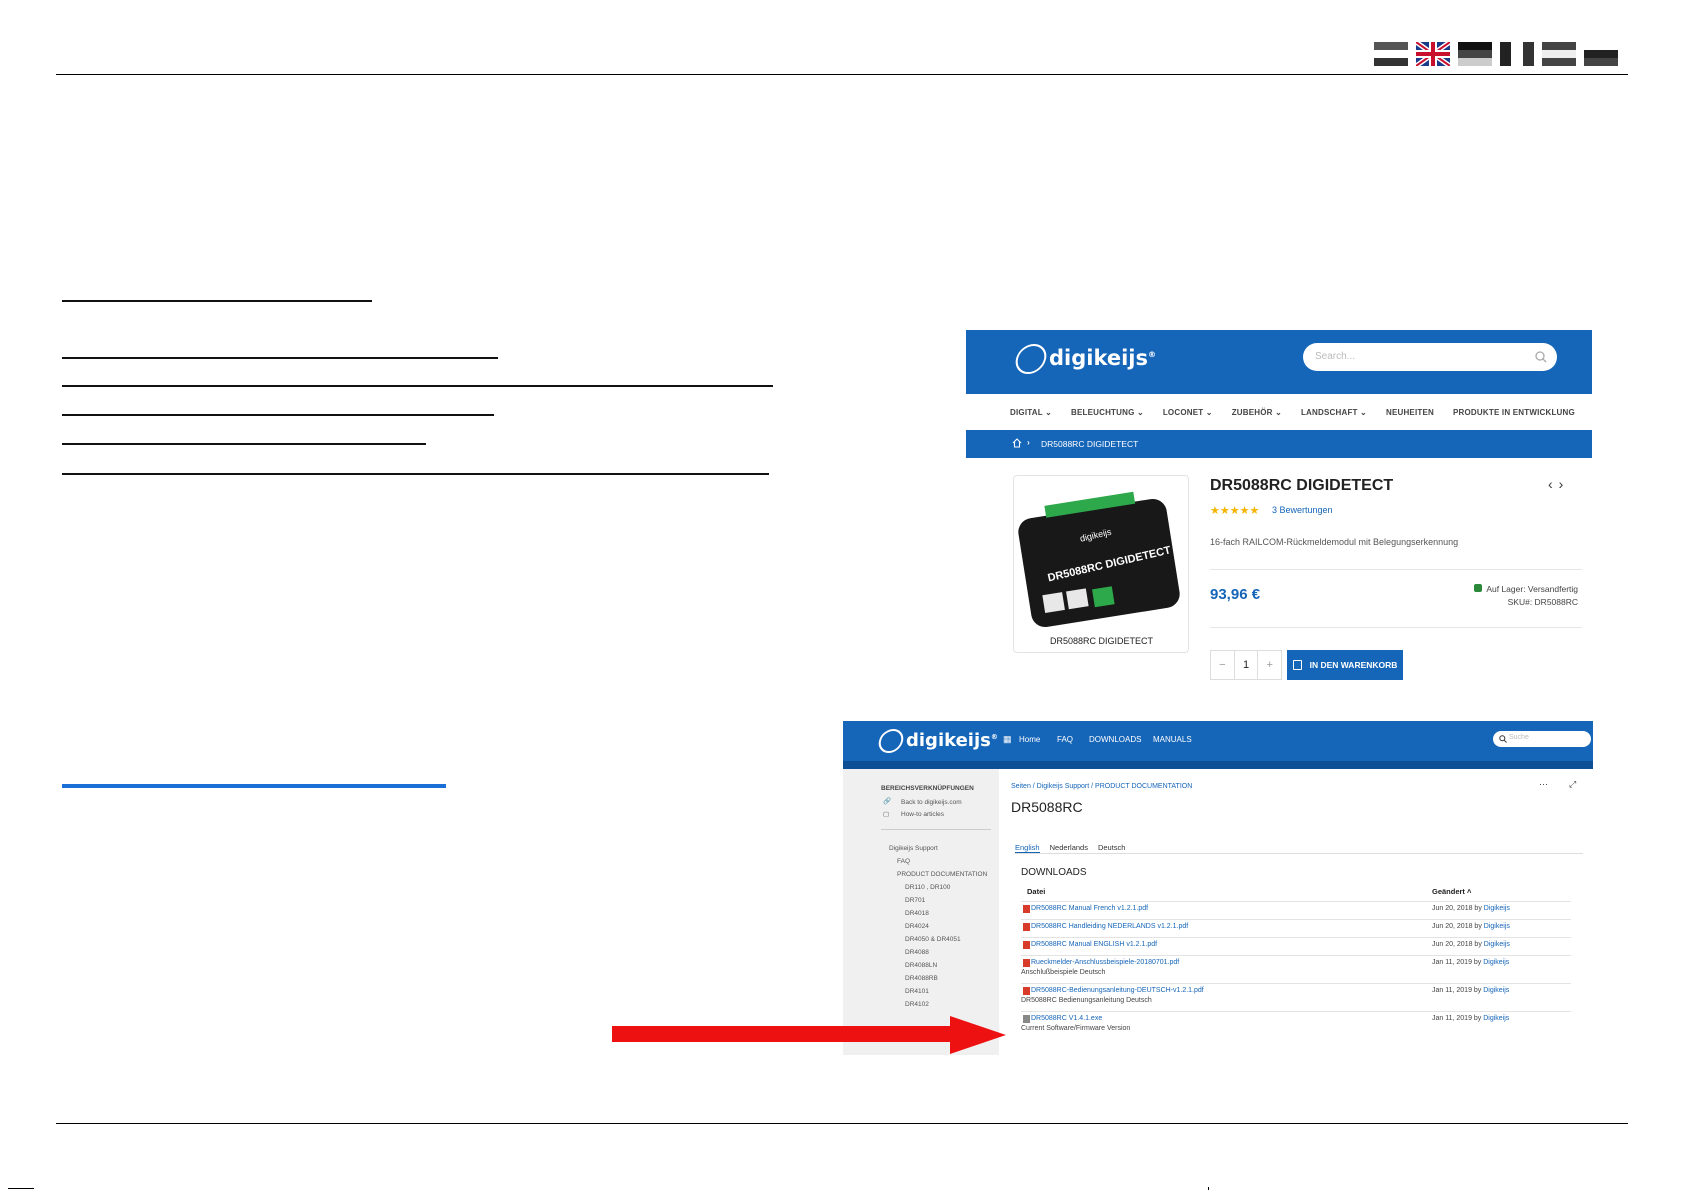 Image resolution: width=1685 pixels, height=1192 pixels. I want to click on flag-uk, so click(1433, 54).